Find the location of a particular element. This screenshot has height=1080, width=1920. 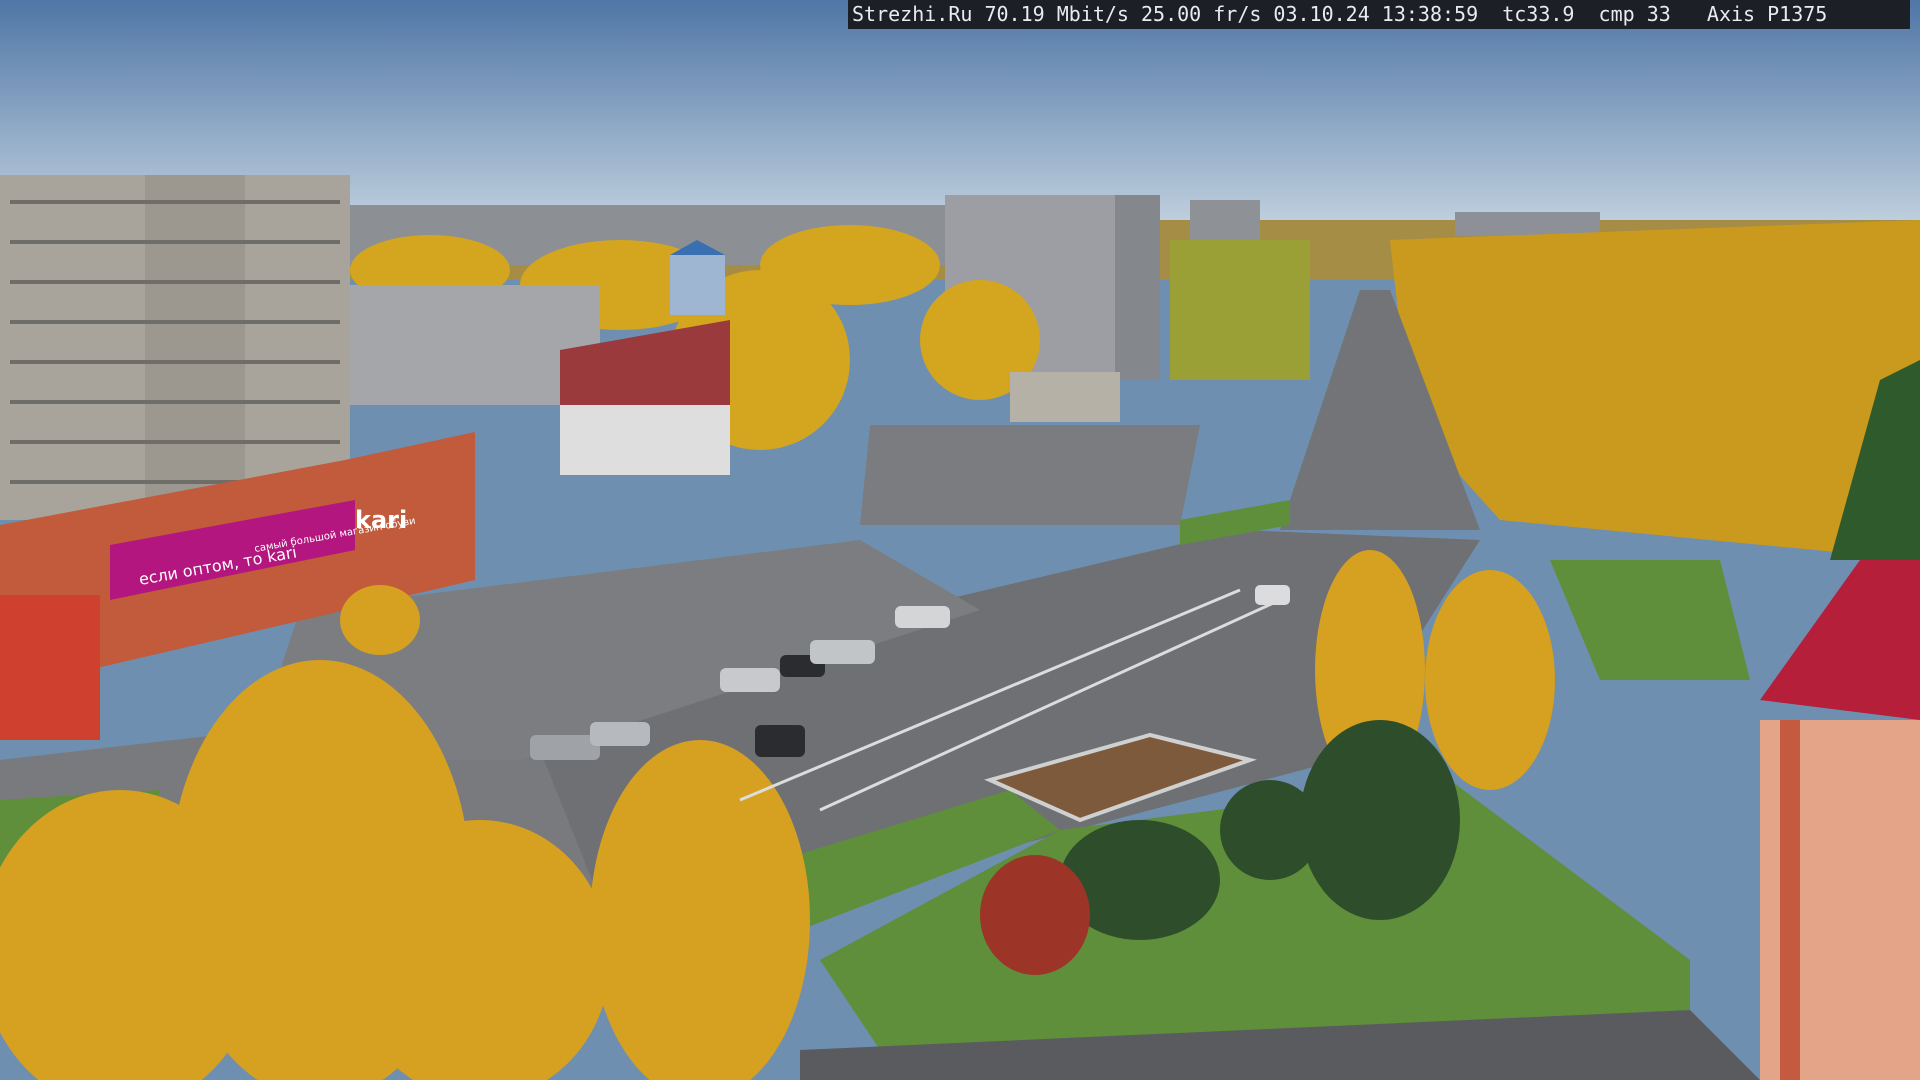

plaza is located at coordinates (1030, 475).